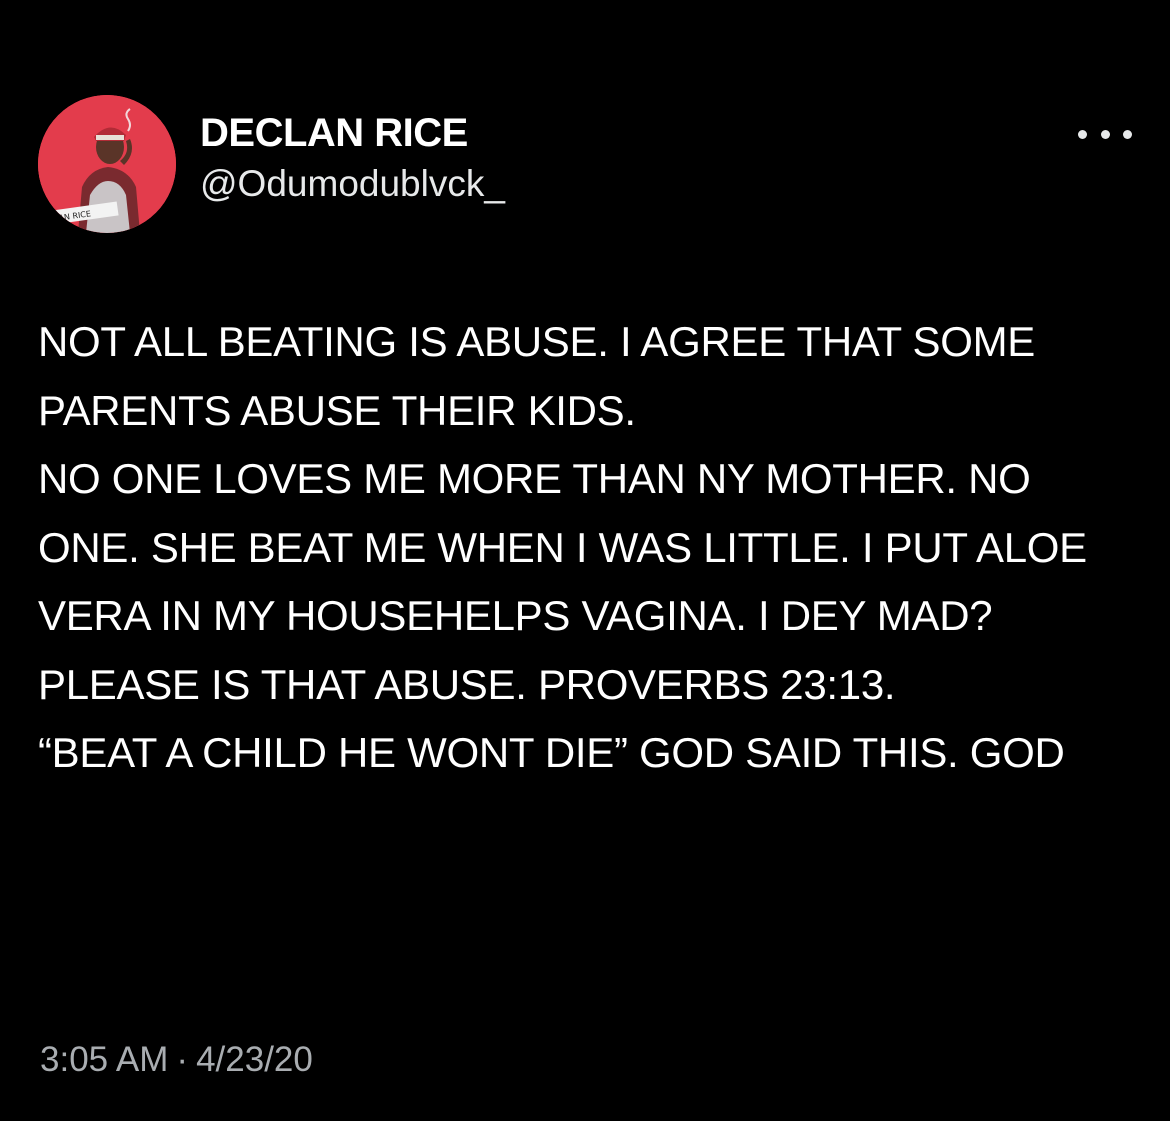 Image resolution: width=1170 pixels, height=1121 pixels. I want to click on avatar: CLAN RICE, so click(107, 164).